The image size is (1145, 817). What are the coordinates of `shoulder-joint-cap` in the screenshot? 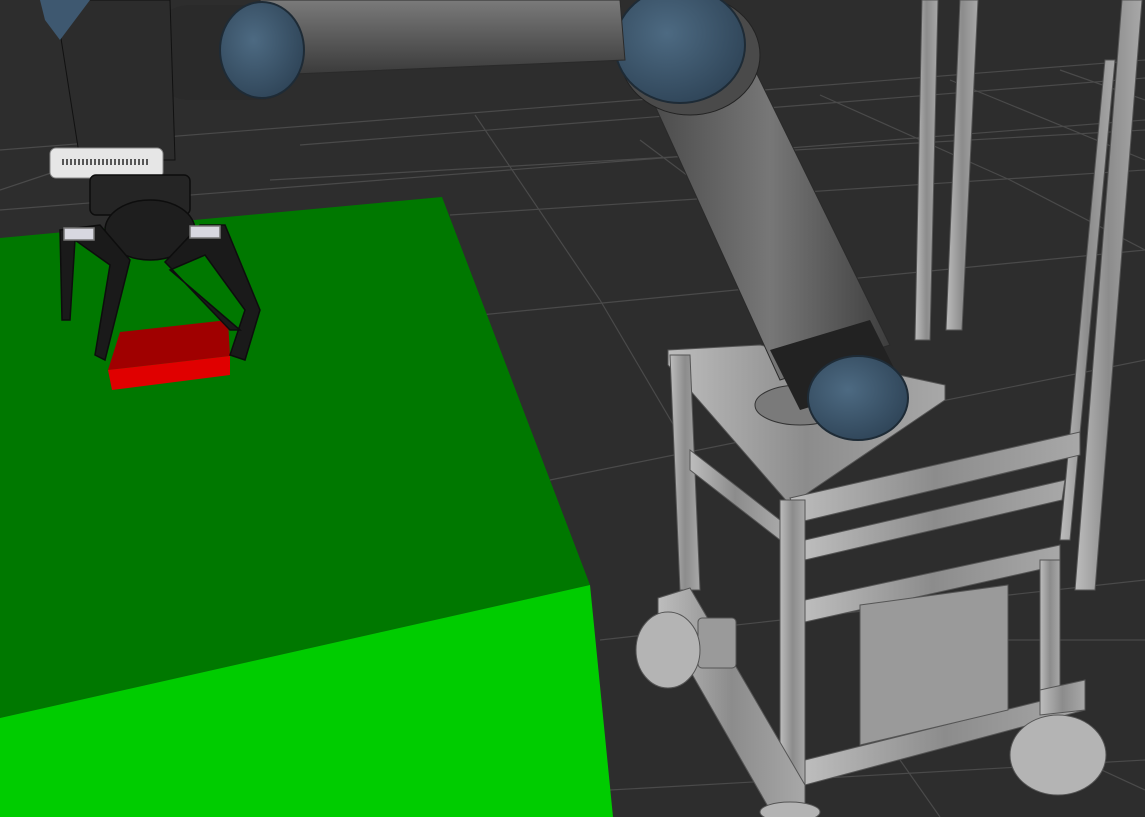 It's located at (262, 50).